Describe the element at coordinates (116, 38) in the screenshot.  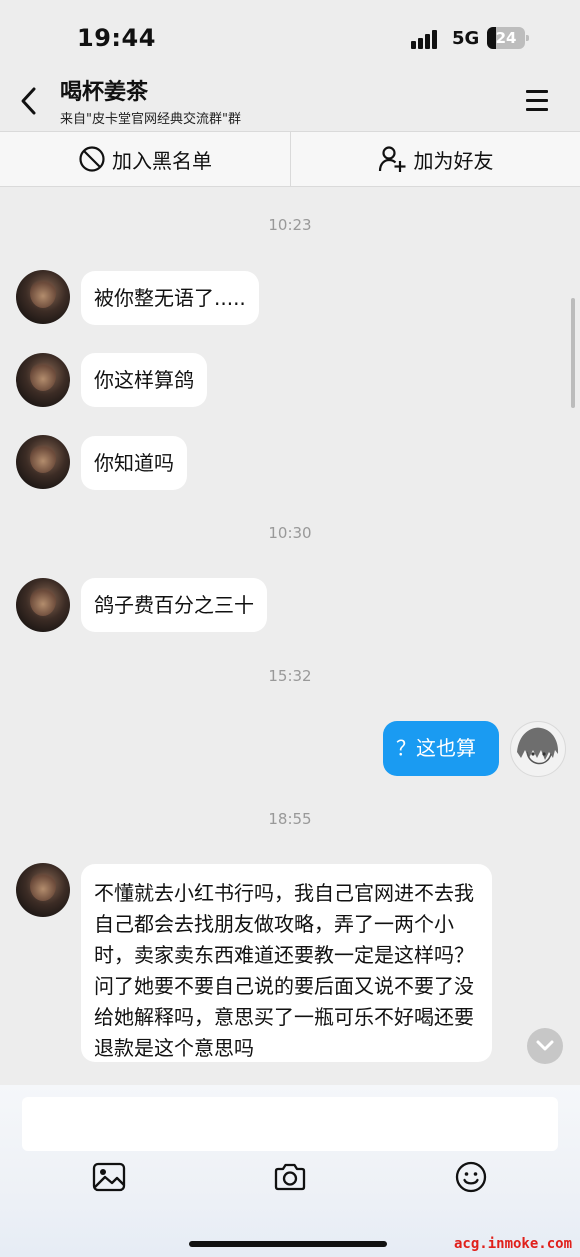
I see `status-time: 19:44` at that location.